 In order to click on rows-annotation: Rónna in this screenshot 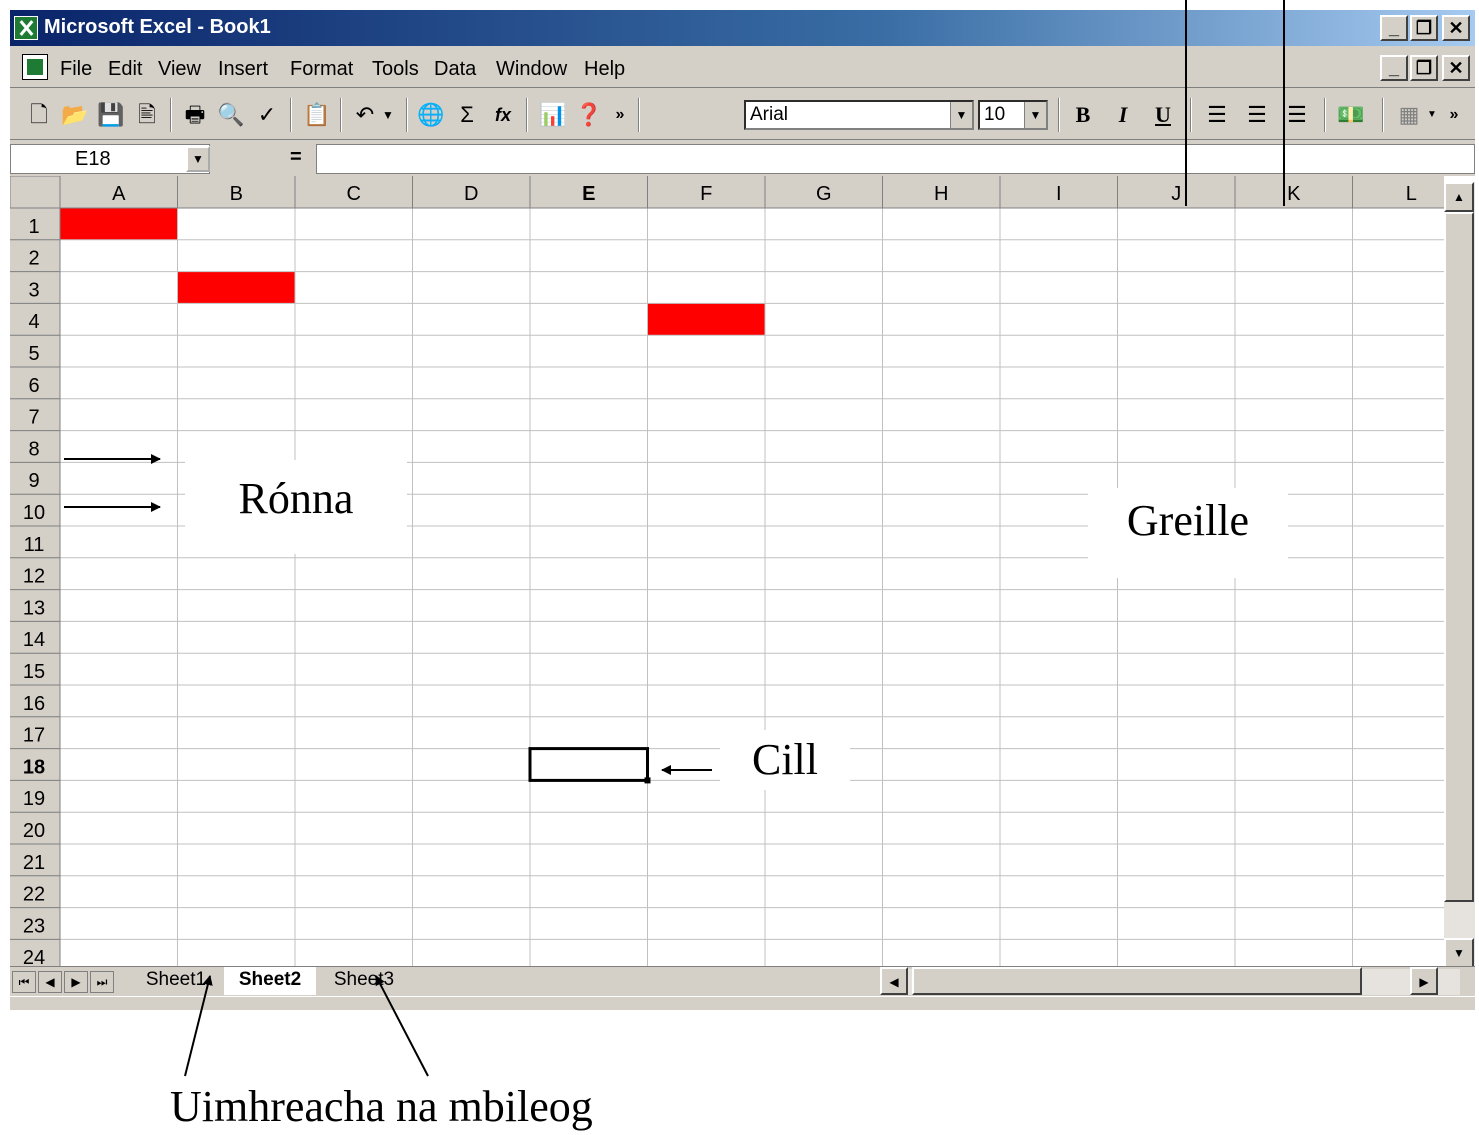, I will do `click(296, 507)`.